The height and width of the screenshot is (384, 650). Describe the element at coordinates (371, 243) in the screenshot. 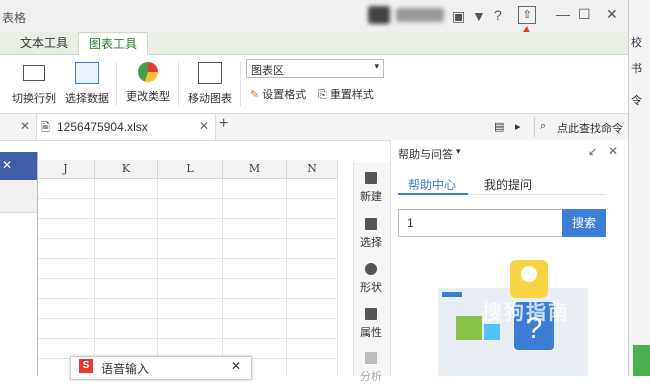

I see `side-tool-select-label: 选择` at that location.